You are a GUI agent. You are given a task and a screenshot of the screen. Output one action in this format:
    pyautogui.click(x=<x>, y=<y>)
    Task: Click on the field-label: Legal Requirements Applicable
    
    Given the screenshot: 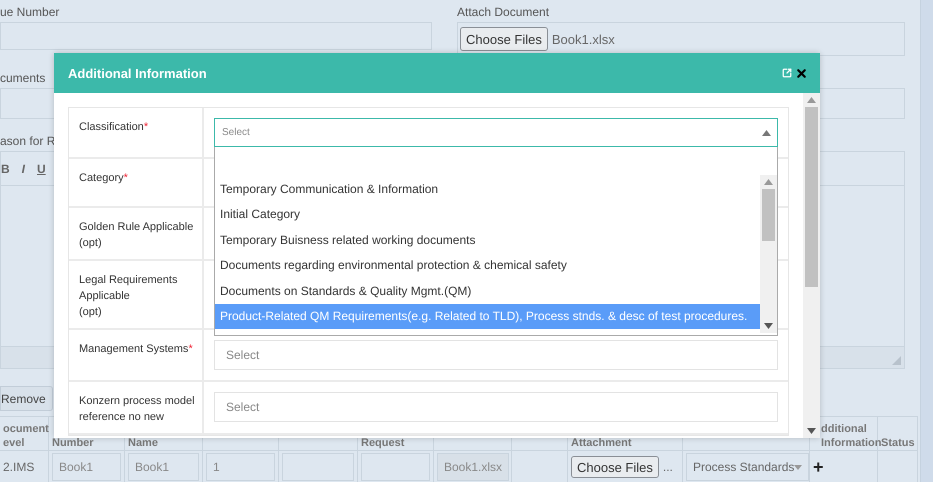 What is the action you would take?
    pyautogui.click(x=128, y=288)
    